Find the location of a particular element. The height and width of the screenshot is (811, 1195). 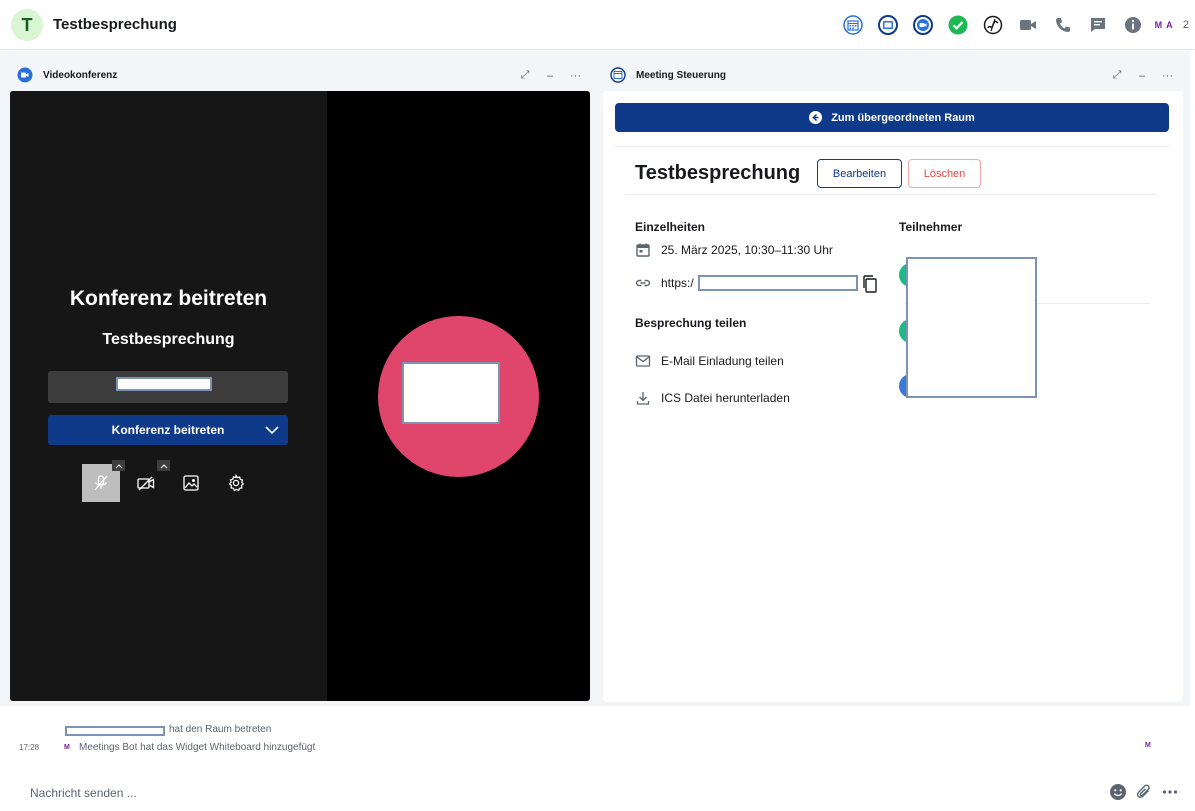

prejoin-toolbar is located at coordinates (168, 481).